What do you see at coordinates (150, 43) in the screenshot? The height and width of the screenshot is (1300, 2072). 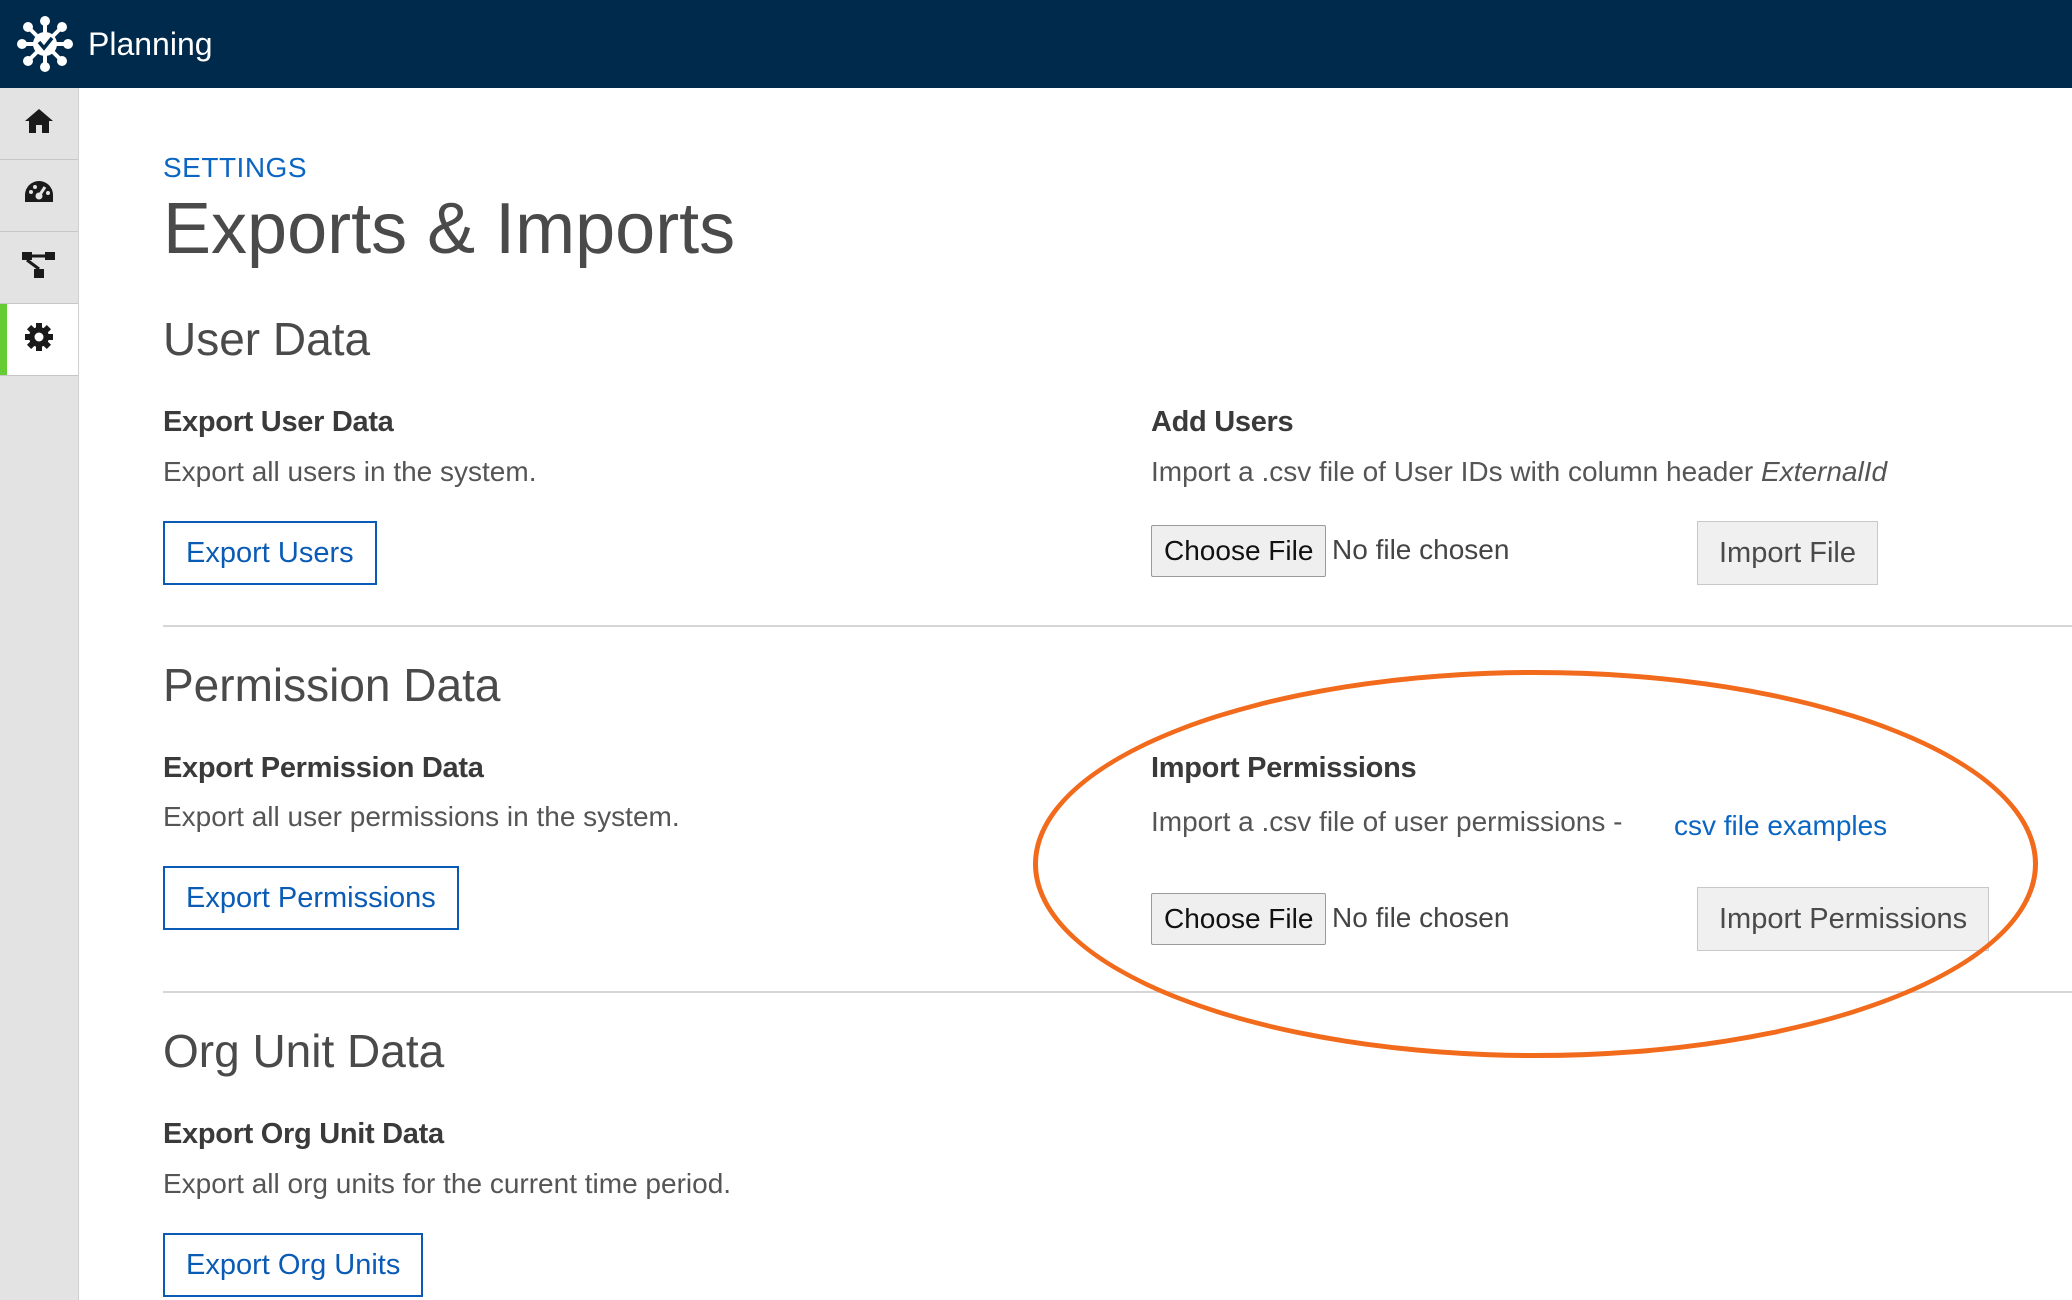 I see `app-title: Planning` at bounding box center [150, 43].